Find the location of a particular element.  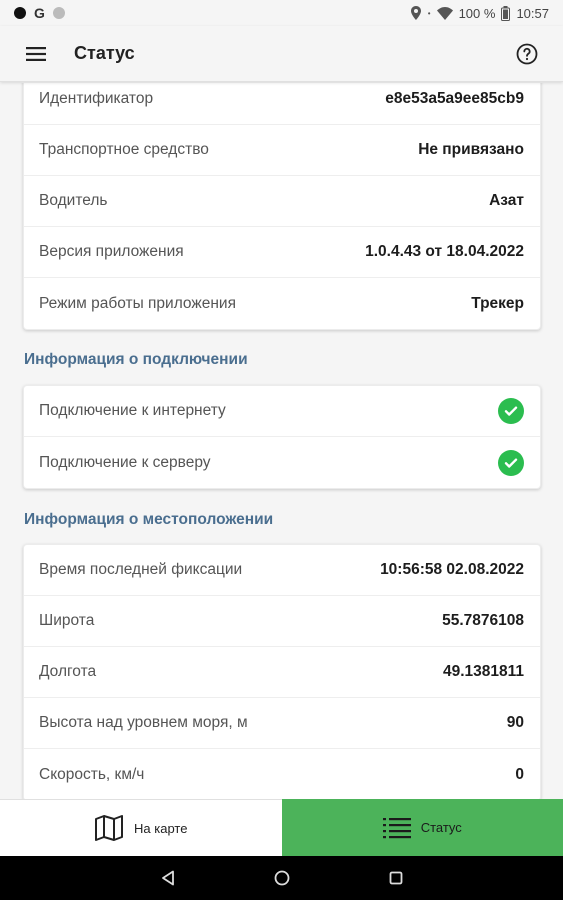

connection-section-title: Информация о подключении is located at coordinates (136, 359).